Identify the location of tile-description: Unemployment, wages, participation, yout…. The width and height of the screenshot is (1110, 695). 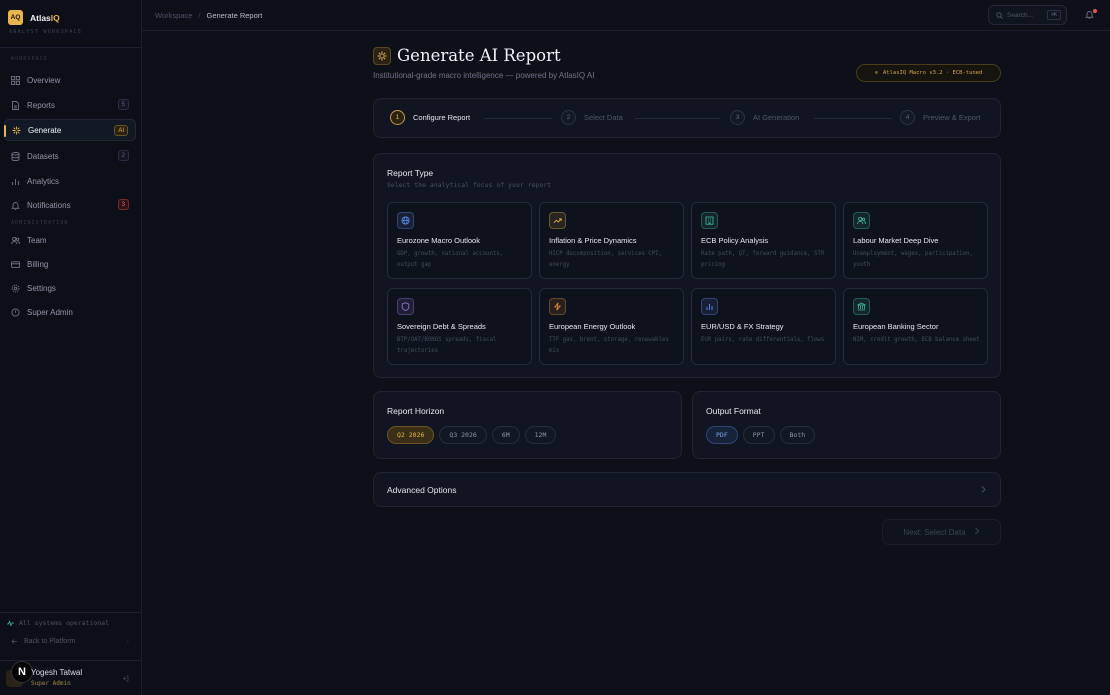
(913, 259).